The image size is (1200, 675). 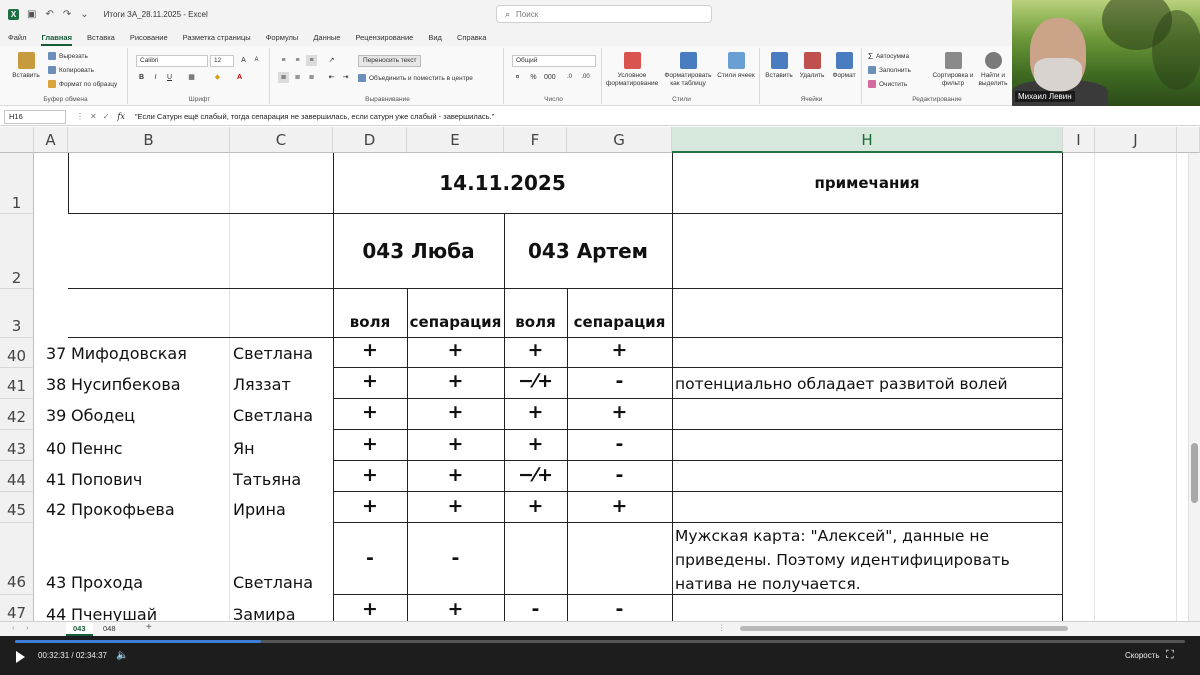 I want to click on font-size-select: 12, so click(x=222, y=61).